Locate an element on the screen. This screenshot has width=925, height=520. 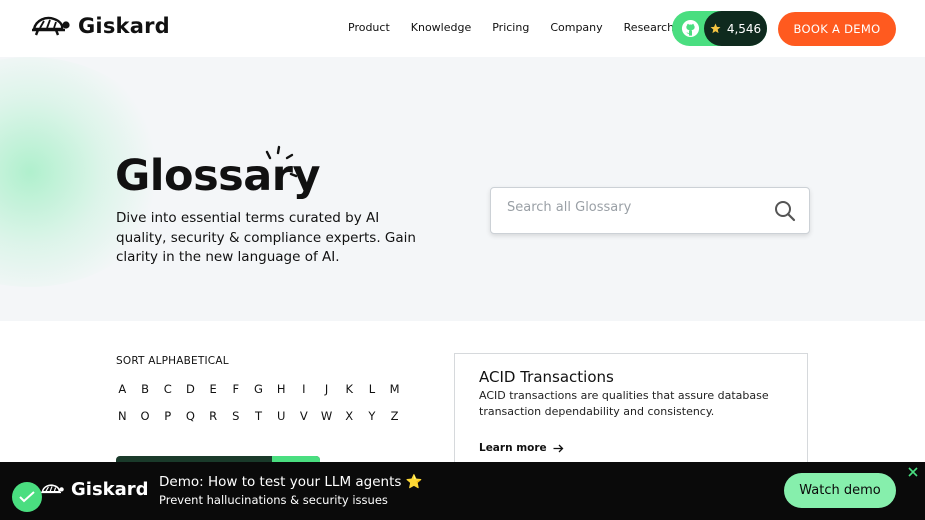
card-title: ACID Transactions is located at coordinates (546, 377).